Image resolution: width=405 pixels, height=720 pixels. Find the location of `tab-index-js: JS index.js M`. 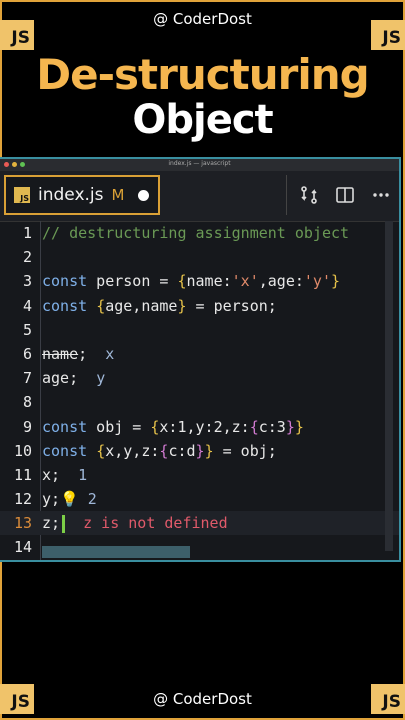

tab-index-js: JS index.js M is located at coordinates (82, 195).